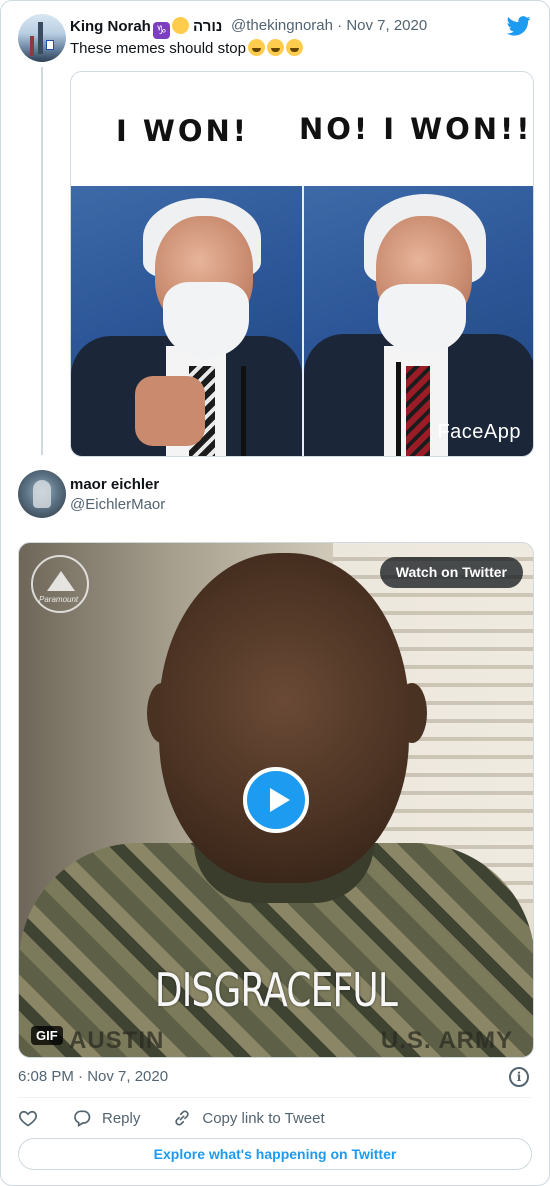 Image resolution: width=550 pixels, height=1186 pixels. I want to click on meme-panel-right: FaceApp, so click(418, 321).